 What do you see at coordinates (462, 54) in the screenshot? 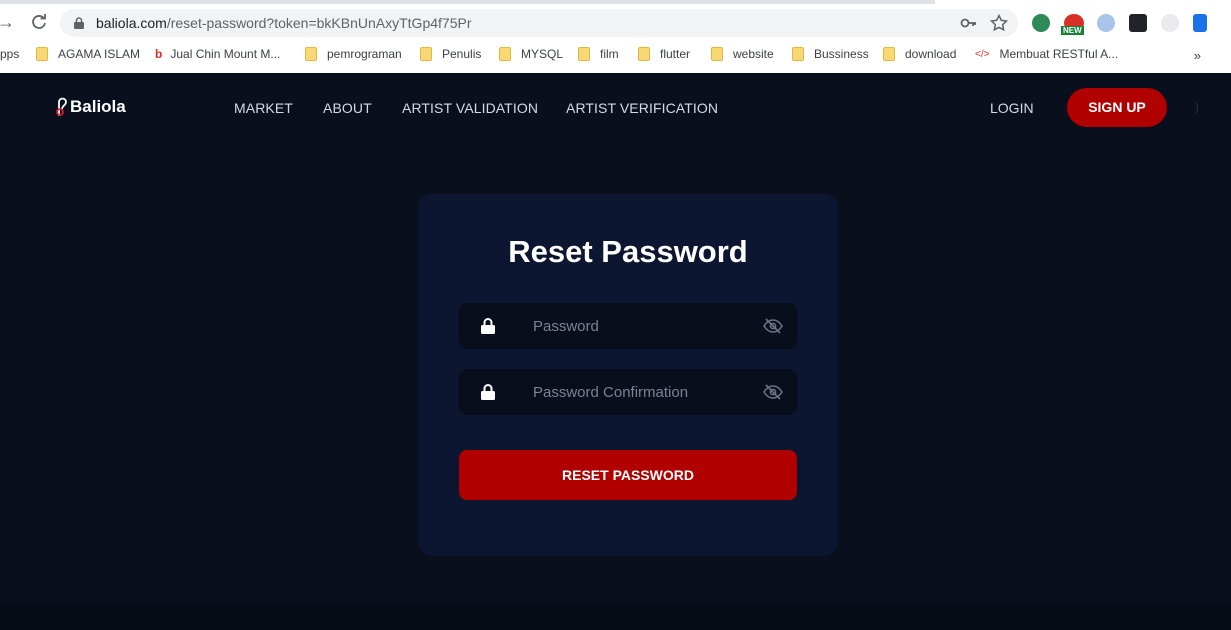
I see `bookmark-label: Penulis` at bounding box center [462, 54].